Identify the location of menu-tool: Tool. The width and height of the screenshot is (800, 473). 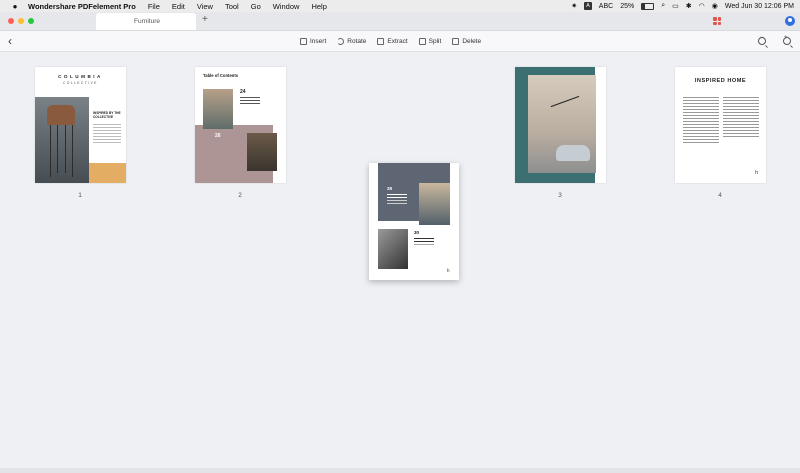
(232, 6).